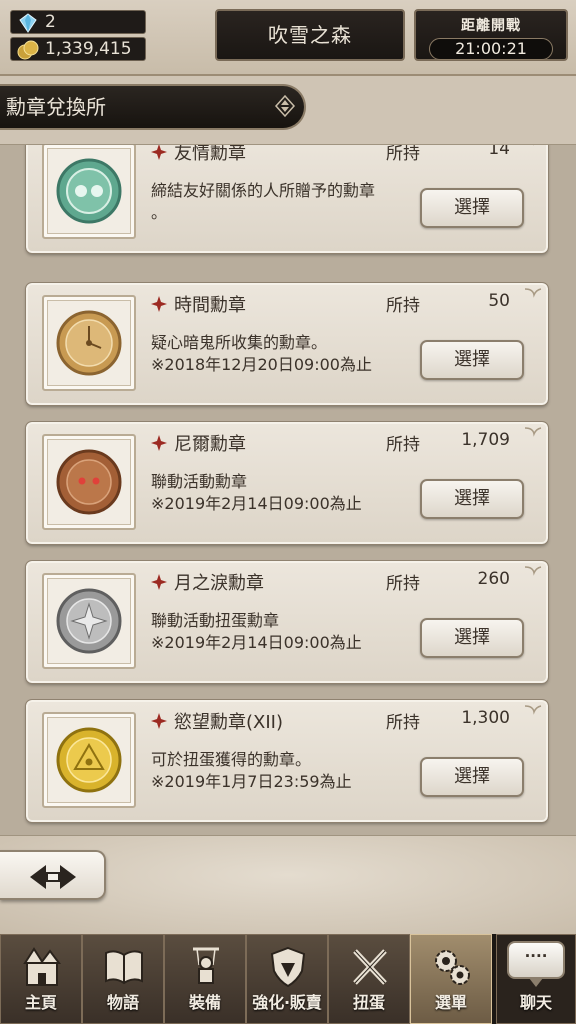  What do you see at coordinates (159, 212) in the screenshot?
I see `medal-description-line: 。` at bounding box center [159, 212].